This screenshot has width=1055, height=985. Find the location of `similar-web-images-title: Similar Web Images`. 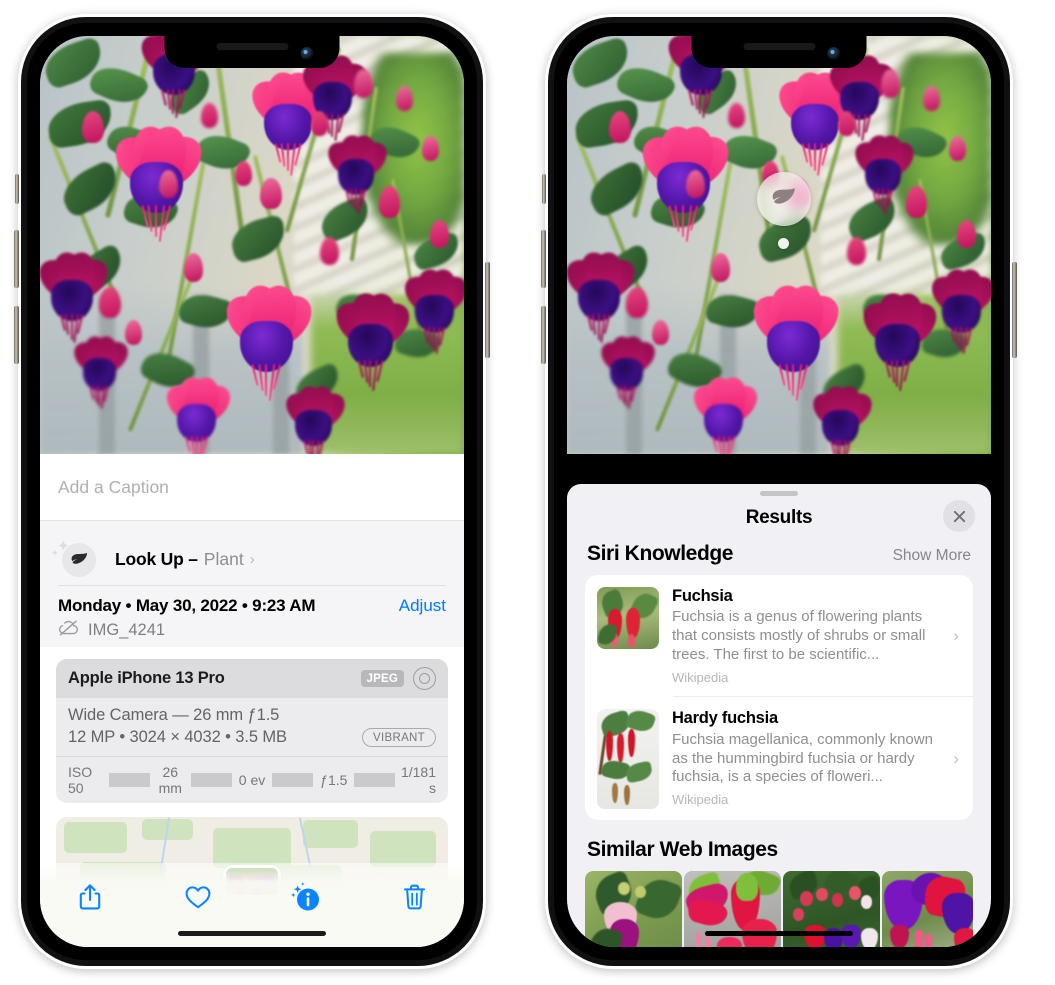

similar-web-images-title: Similar Web Images is located at coordinates (682, 850).